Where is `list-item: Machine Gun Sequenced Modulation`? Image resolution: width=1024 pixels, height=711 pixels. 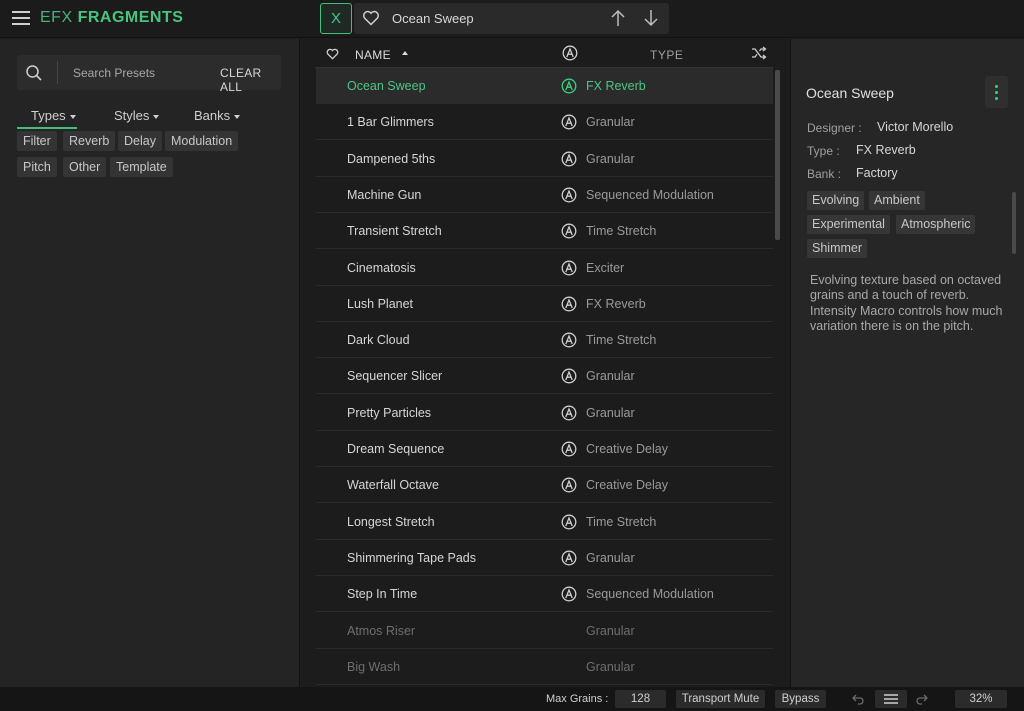
list-item: Machine Gun Sequenced Modulation is located at coordinates (544, 195).